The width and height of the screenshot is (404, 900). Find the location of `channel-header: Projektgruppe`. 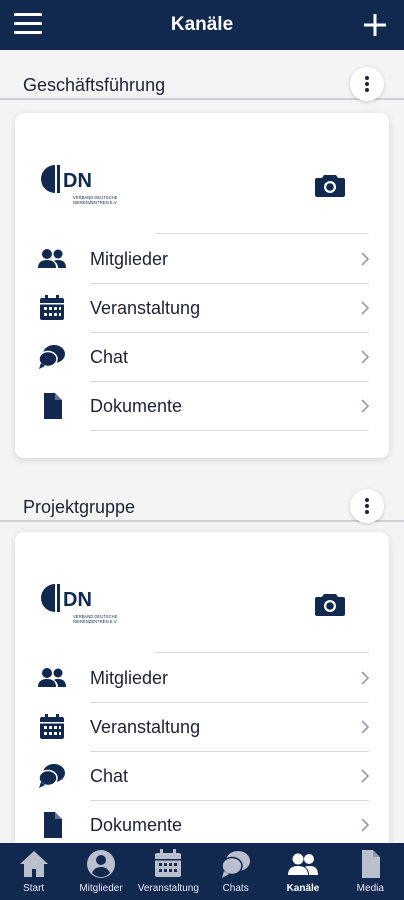

channel-header: Projektgruppe is located at coordinates (202, 497).